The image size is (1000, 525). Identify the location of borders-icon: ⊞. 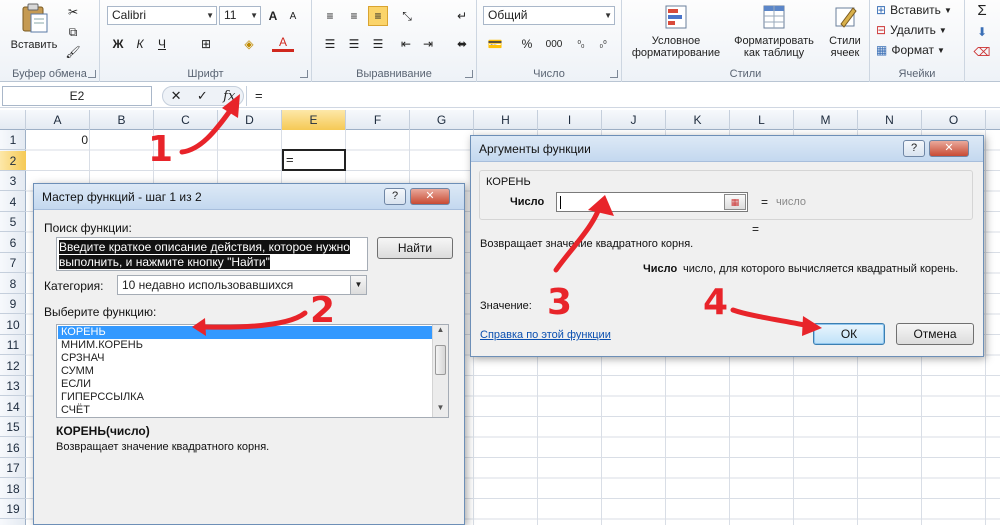
(206, 44).